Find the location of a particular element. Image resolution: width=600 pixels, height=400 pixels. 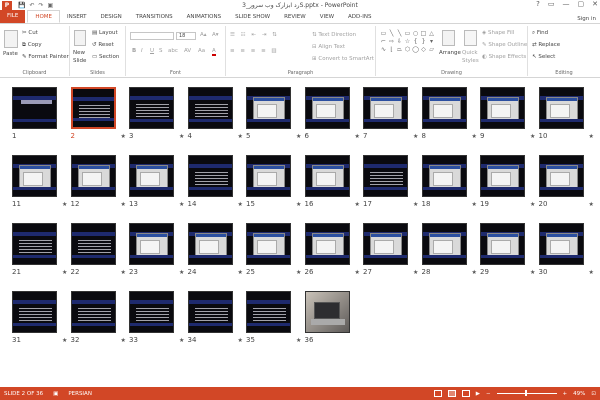

convert-smartart-button: ⊞ Convert to SmartArt is located at coordinates (343, 59).